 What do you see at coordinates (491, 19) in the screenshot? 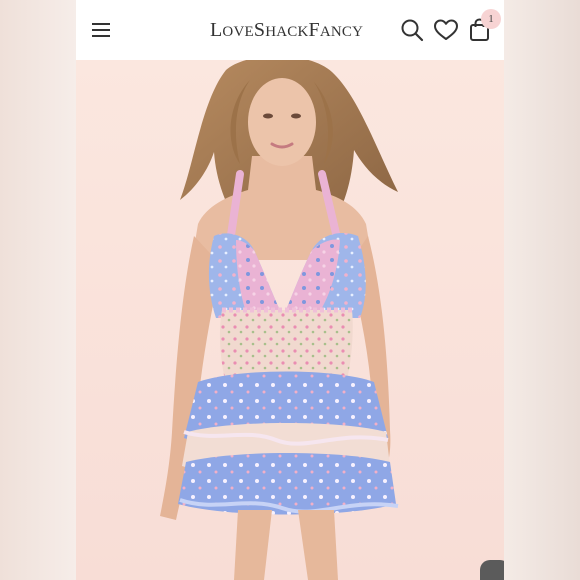
I see `cart-count-badge: 1` at bounding box center [491, 19].